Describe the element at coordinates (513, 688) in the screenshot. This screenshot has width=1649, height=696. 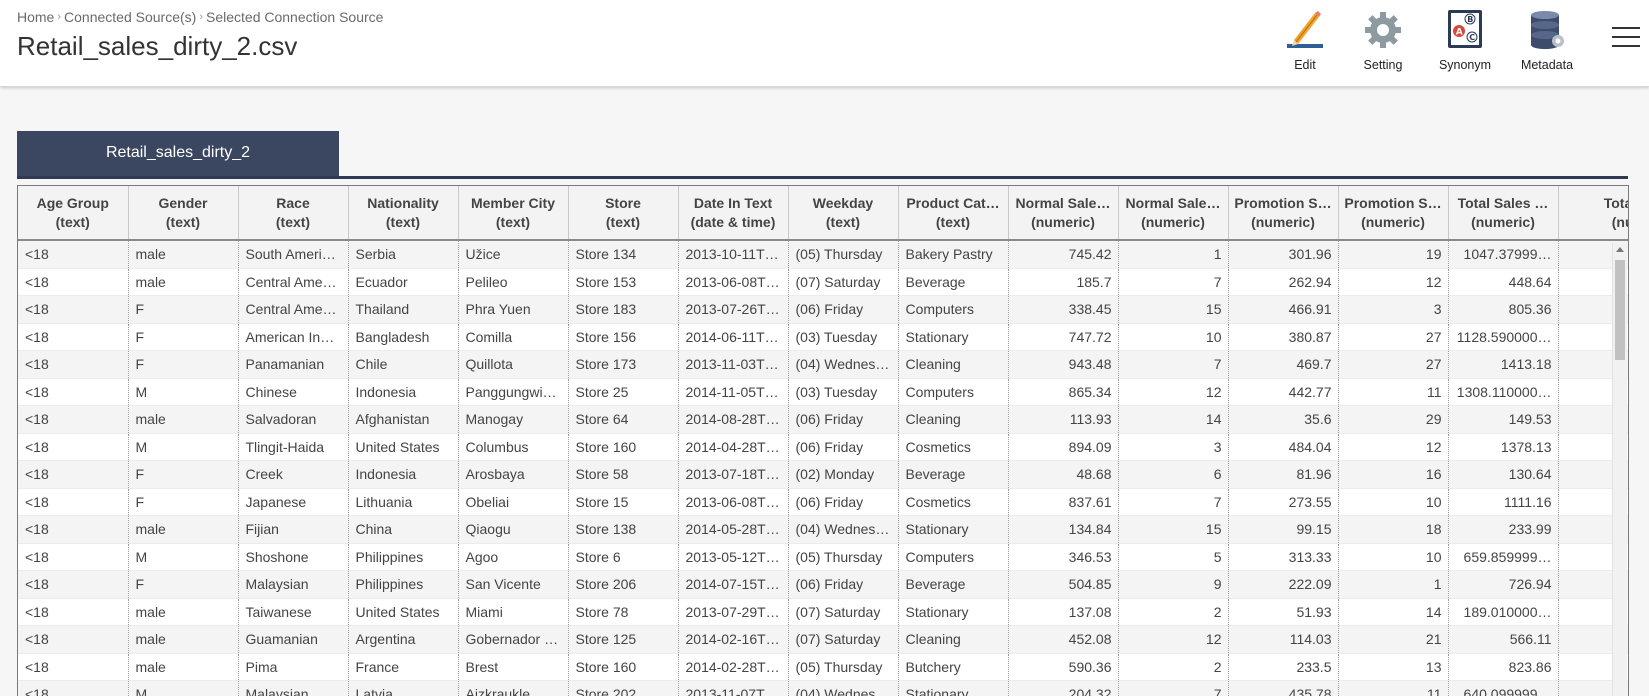
I see `table-cell: Aizkraukle` at that location.